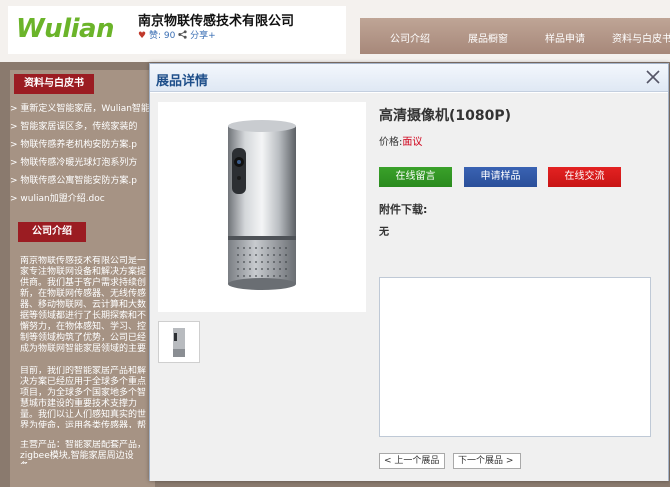  What do you see at coordinates (384, 232) in the screenshot?
I see `attachments-empty: 无` at bounding box center [384, 232].